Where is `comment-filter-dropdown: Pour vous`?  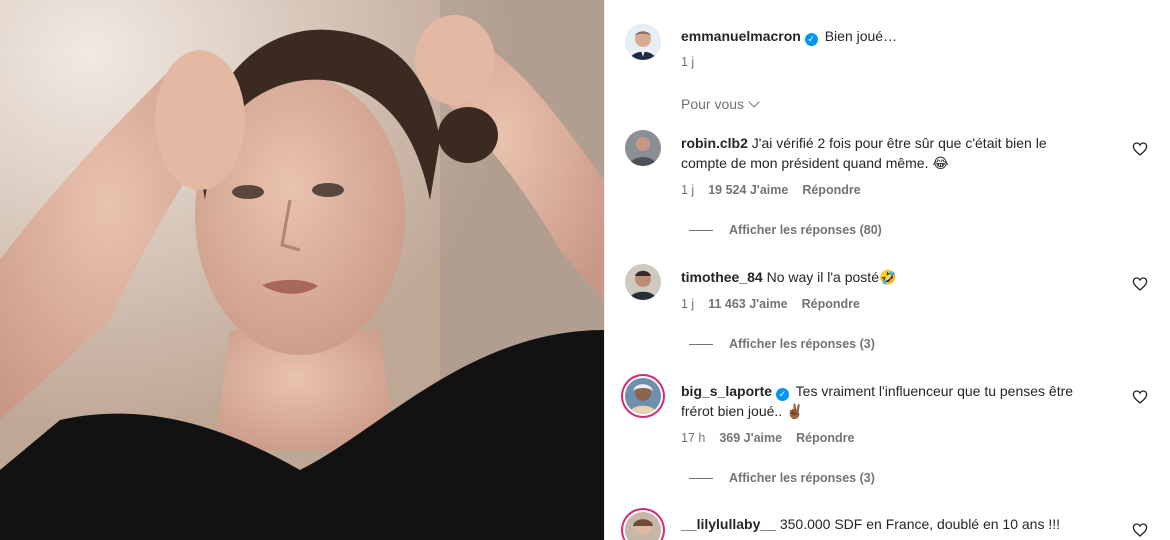 comment-filter-dropdown: Pour vous is located at coordinates (720, 104).